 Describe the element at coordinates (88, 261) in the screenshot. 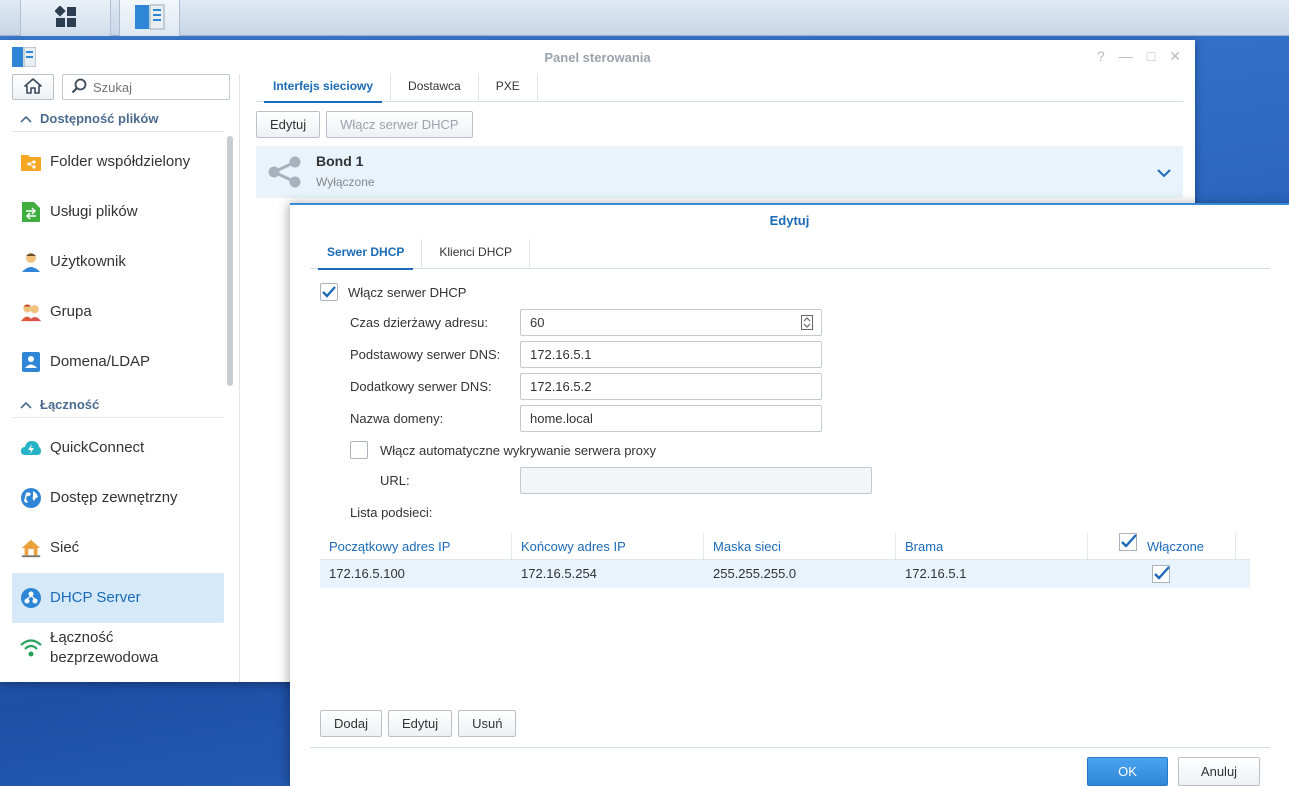

I see `sidebar-item-label: Użytkownik` at that location.